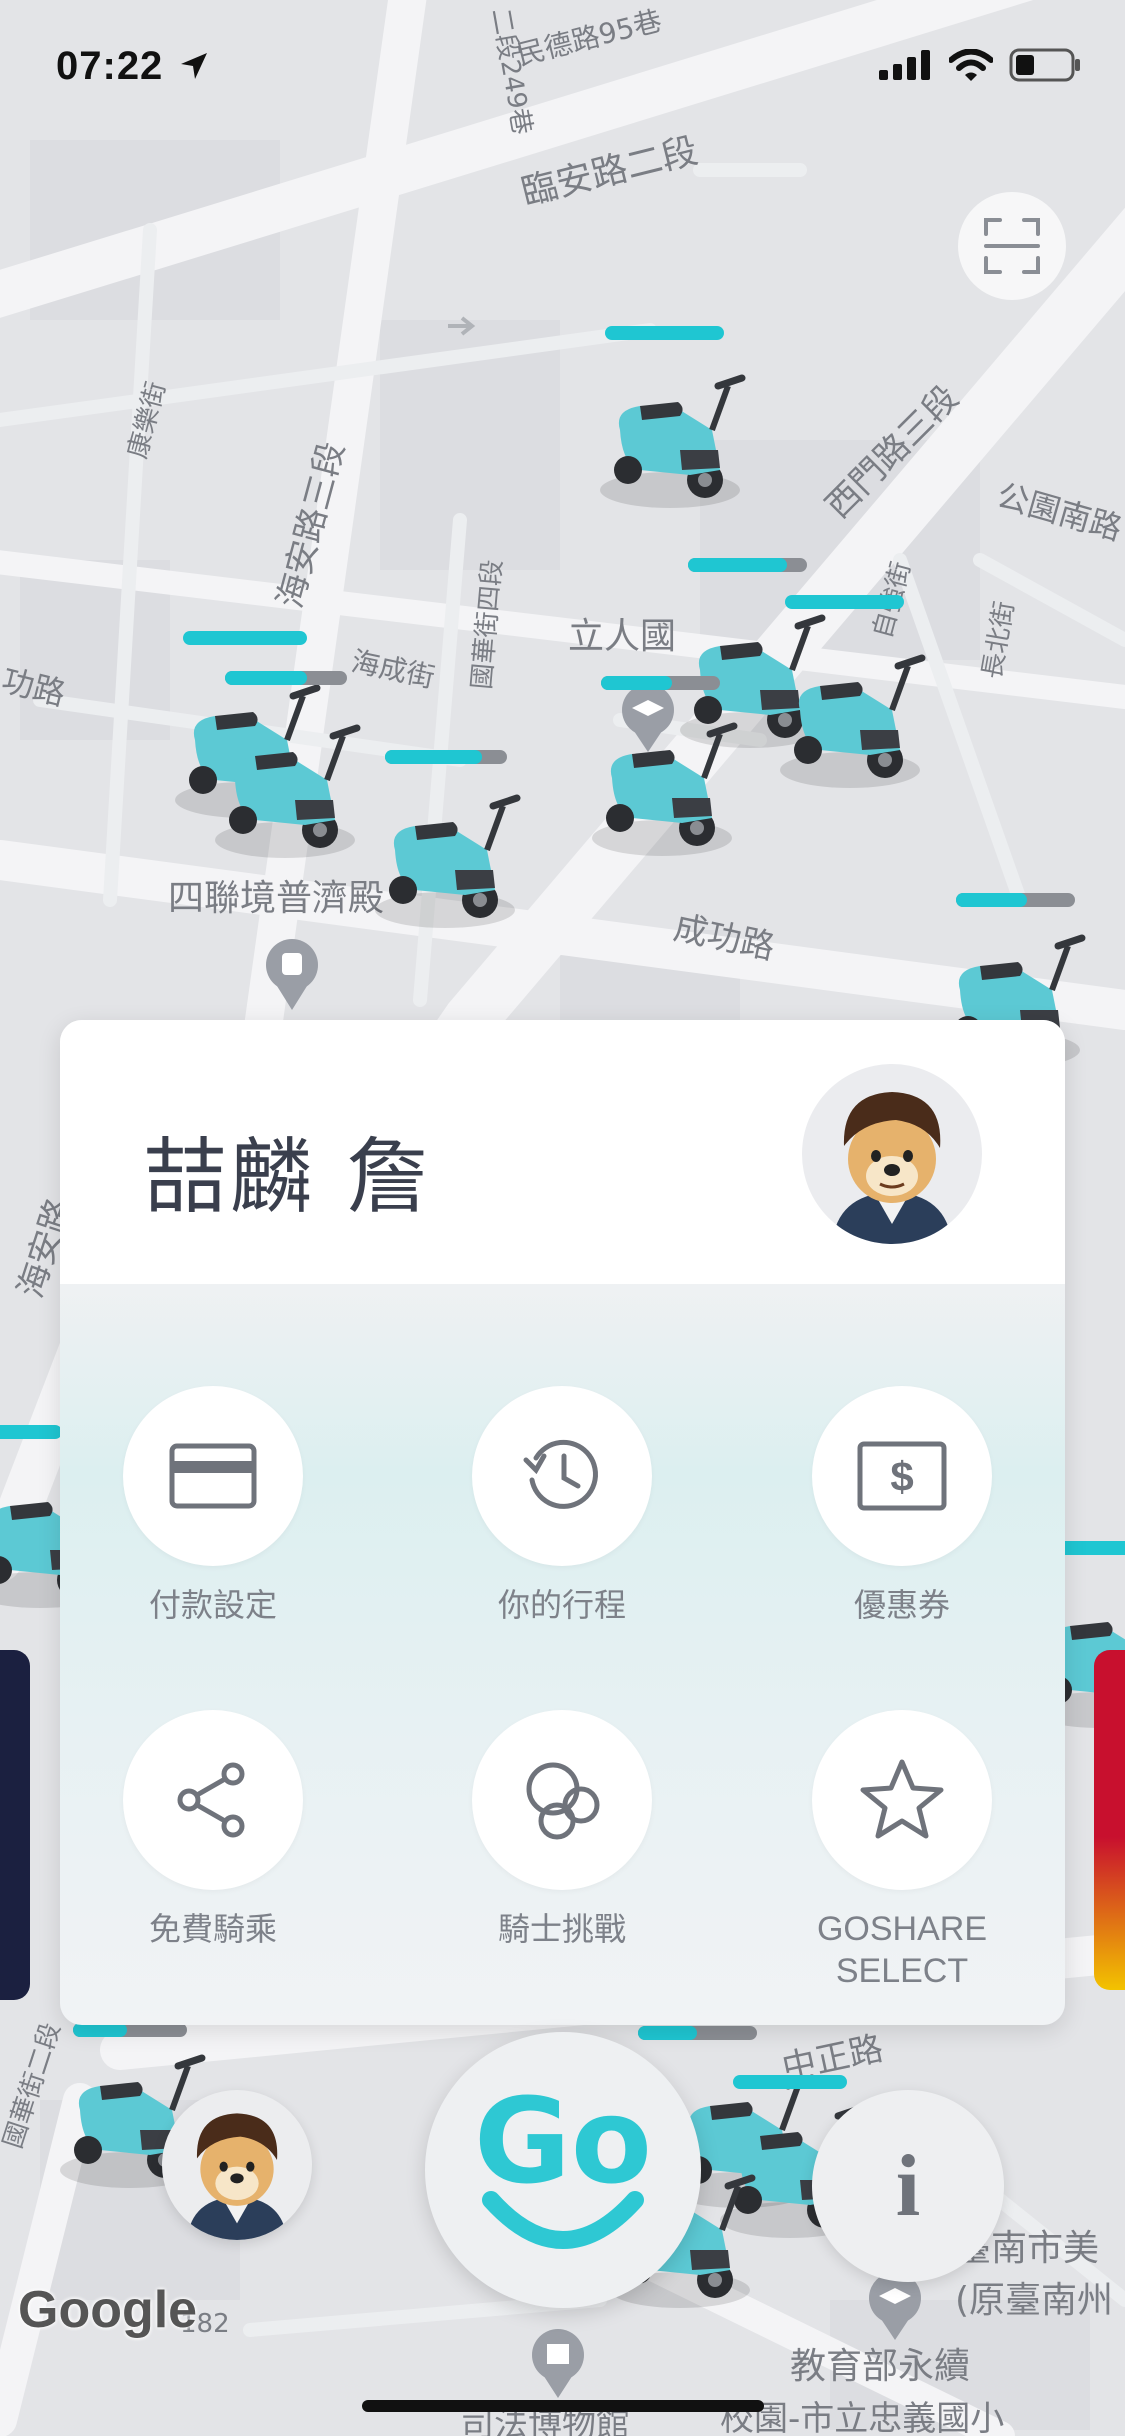 The image size is (1125, 2436). Describe the element at coordinates (110, 66) in the screenshot. I see `time-text: 07:22` at that location.